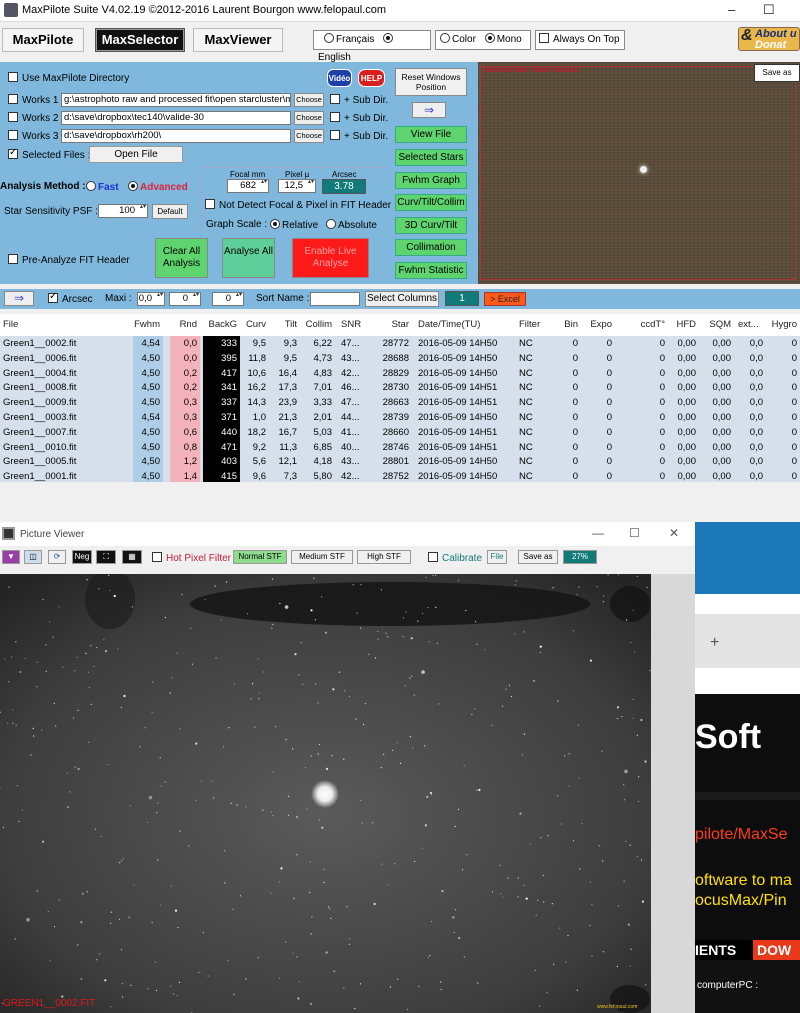 The height and width of the screenshot is (1013, 800). Describe the element at coordinates (351, 225) in the screenshot. I see `absolute-option: Absolute` at that location.